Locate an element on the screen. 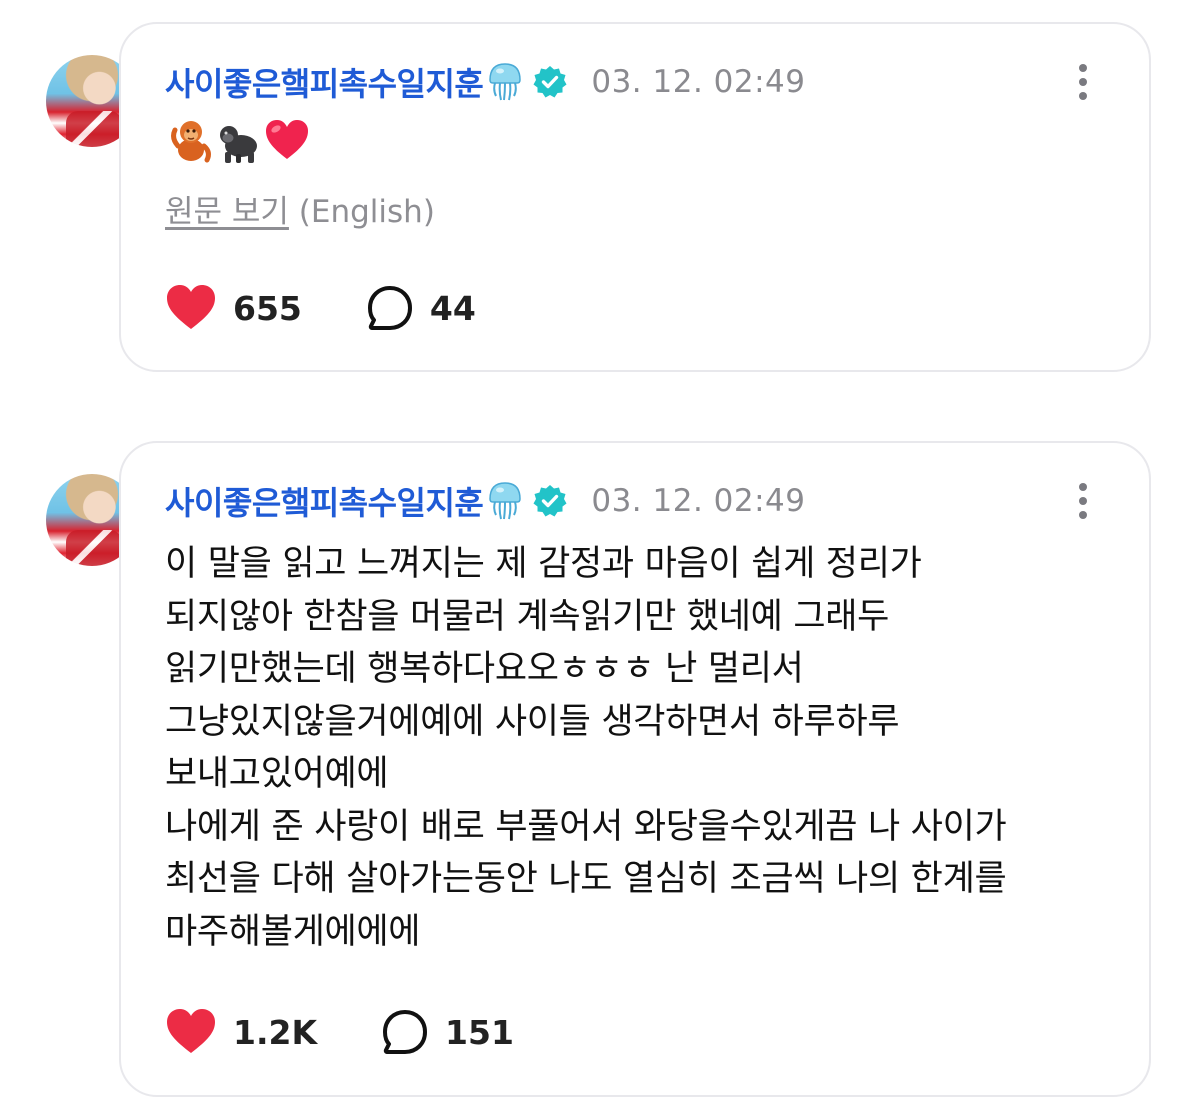 The image size is (1200, 1119). body-line: 되지않아 한참을 머물러 계속읽기만 했네예 그래두 is located at coordinates (527, 616).